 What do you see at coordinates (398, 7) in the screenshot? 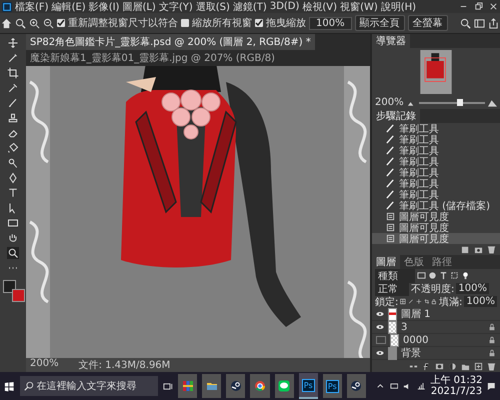
I see `menu-item: 說明(H)` at bounding box center [398, 7].